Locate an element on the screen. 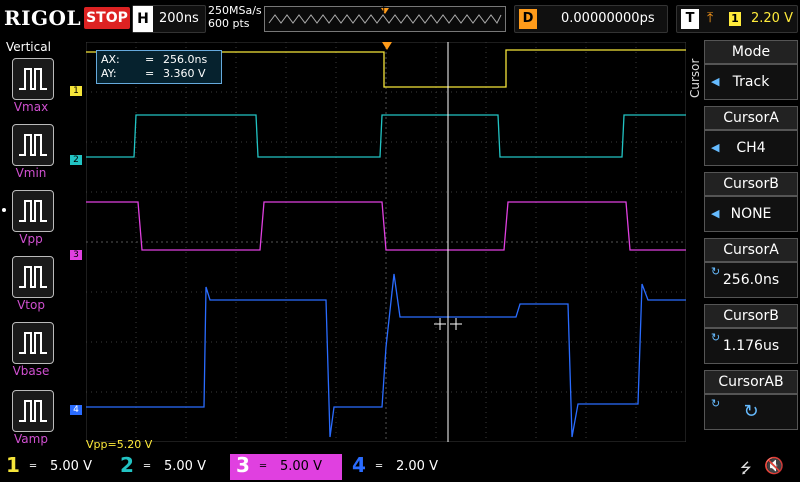  measure-vamp-label: Vamp is located at coordinates (31, 439).